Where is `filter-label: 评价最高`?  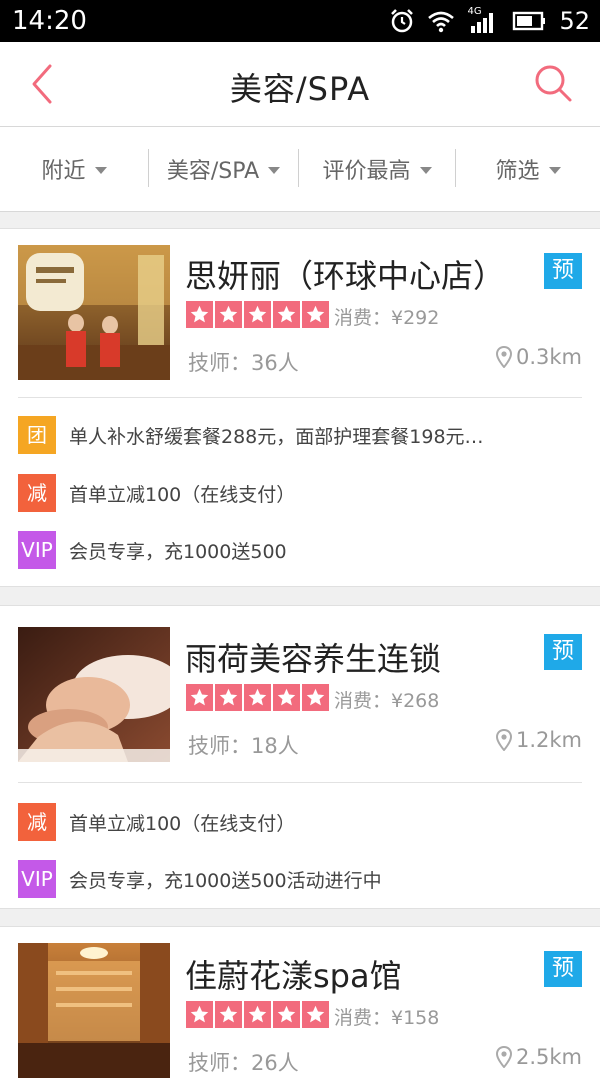 filter-label: 评价最高 is located at coordinates (366, 171).